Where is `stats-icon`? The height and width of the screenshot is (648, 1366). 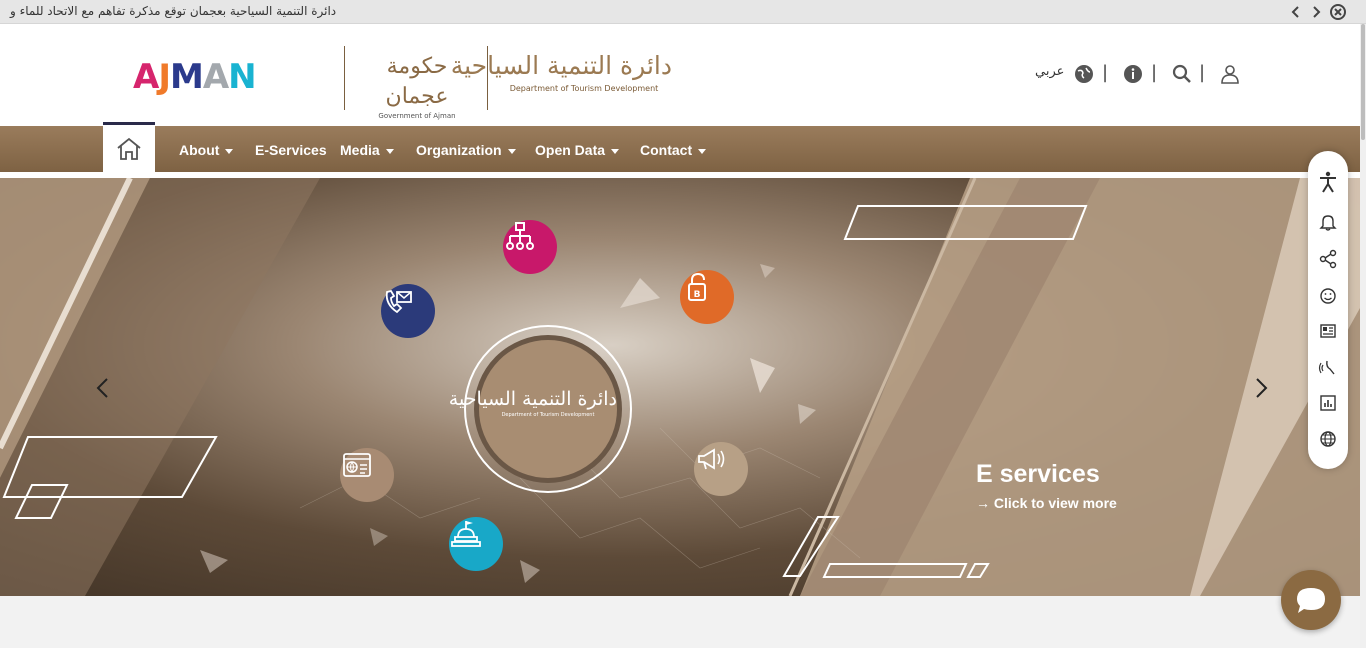 stats-icon is located at coordinates (1328, 403).